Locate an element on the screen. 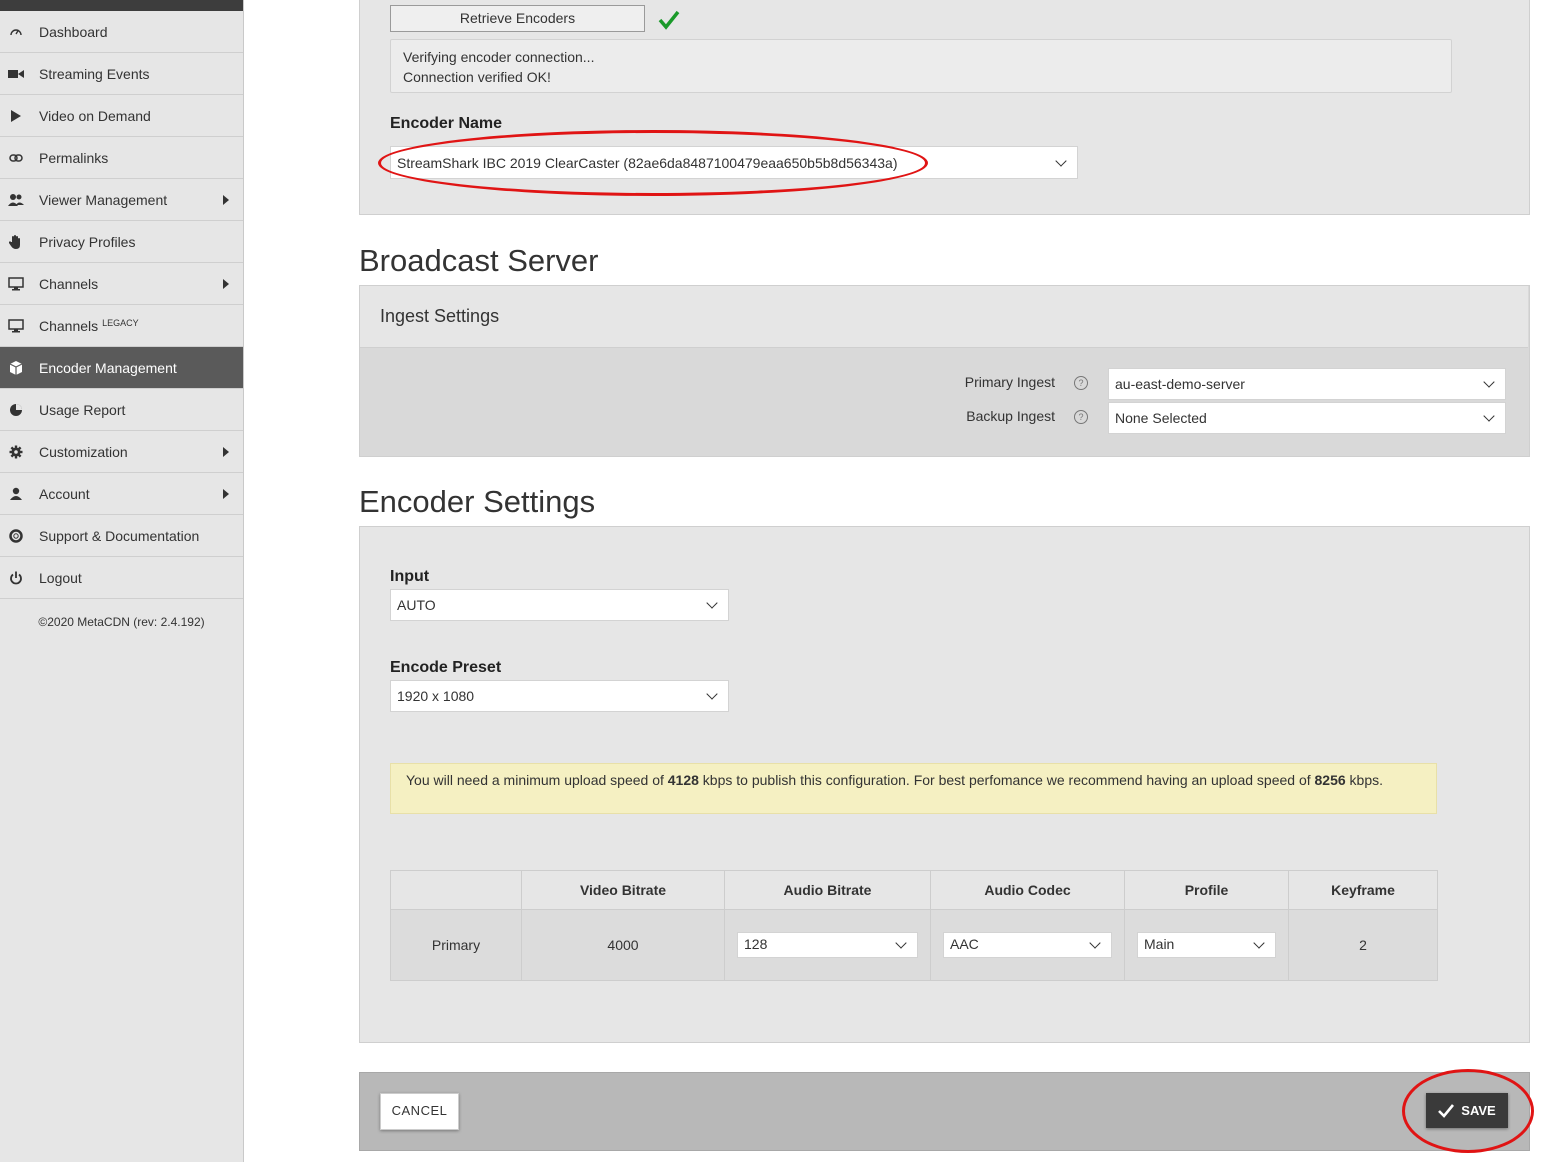 This screenshot has width=1541, height=1162. sidebar-item-usage-report: Usage Report is located at coordinates (121, 410).